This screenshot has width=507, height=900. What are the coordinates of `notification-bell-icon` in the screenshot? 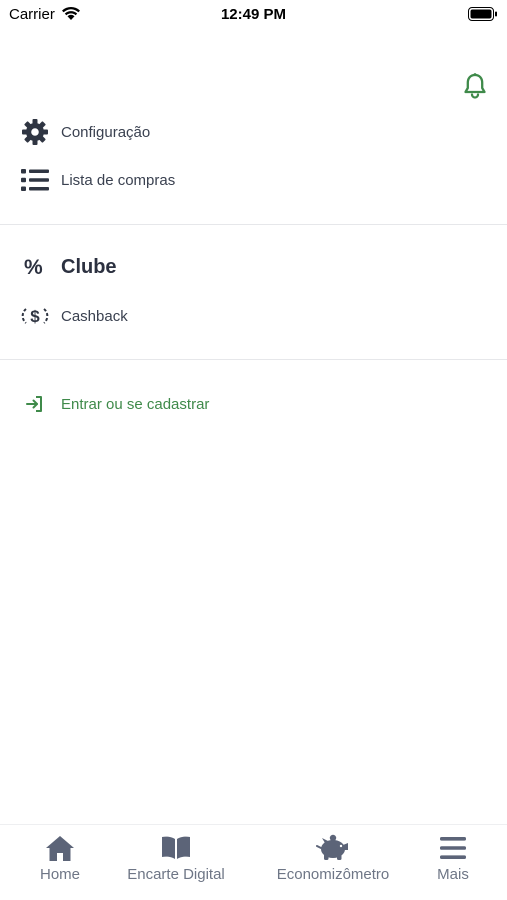 It's located at (475, 86).